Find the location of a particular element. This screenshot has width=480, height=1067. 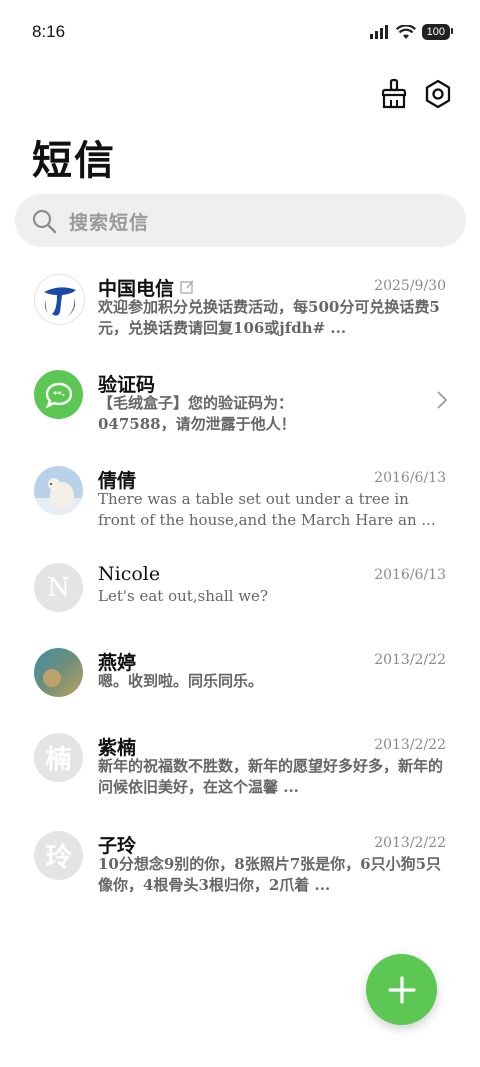

message-preview: 嗯。收到啦。同乐同乐。 is located at coordinates (181, 681).